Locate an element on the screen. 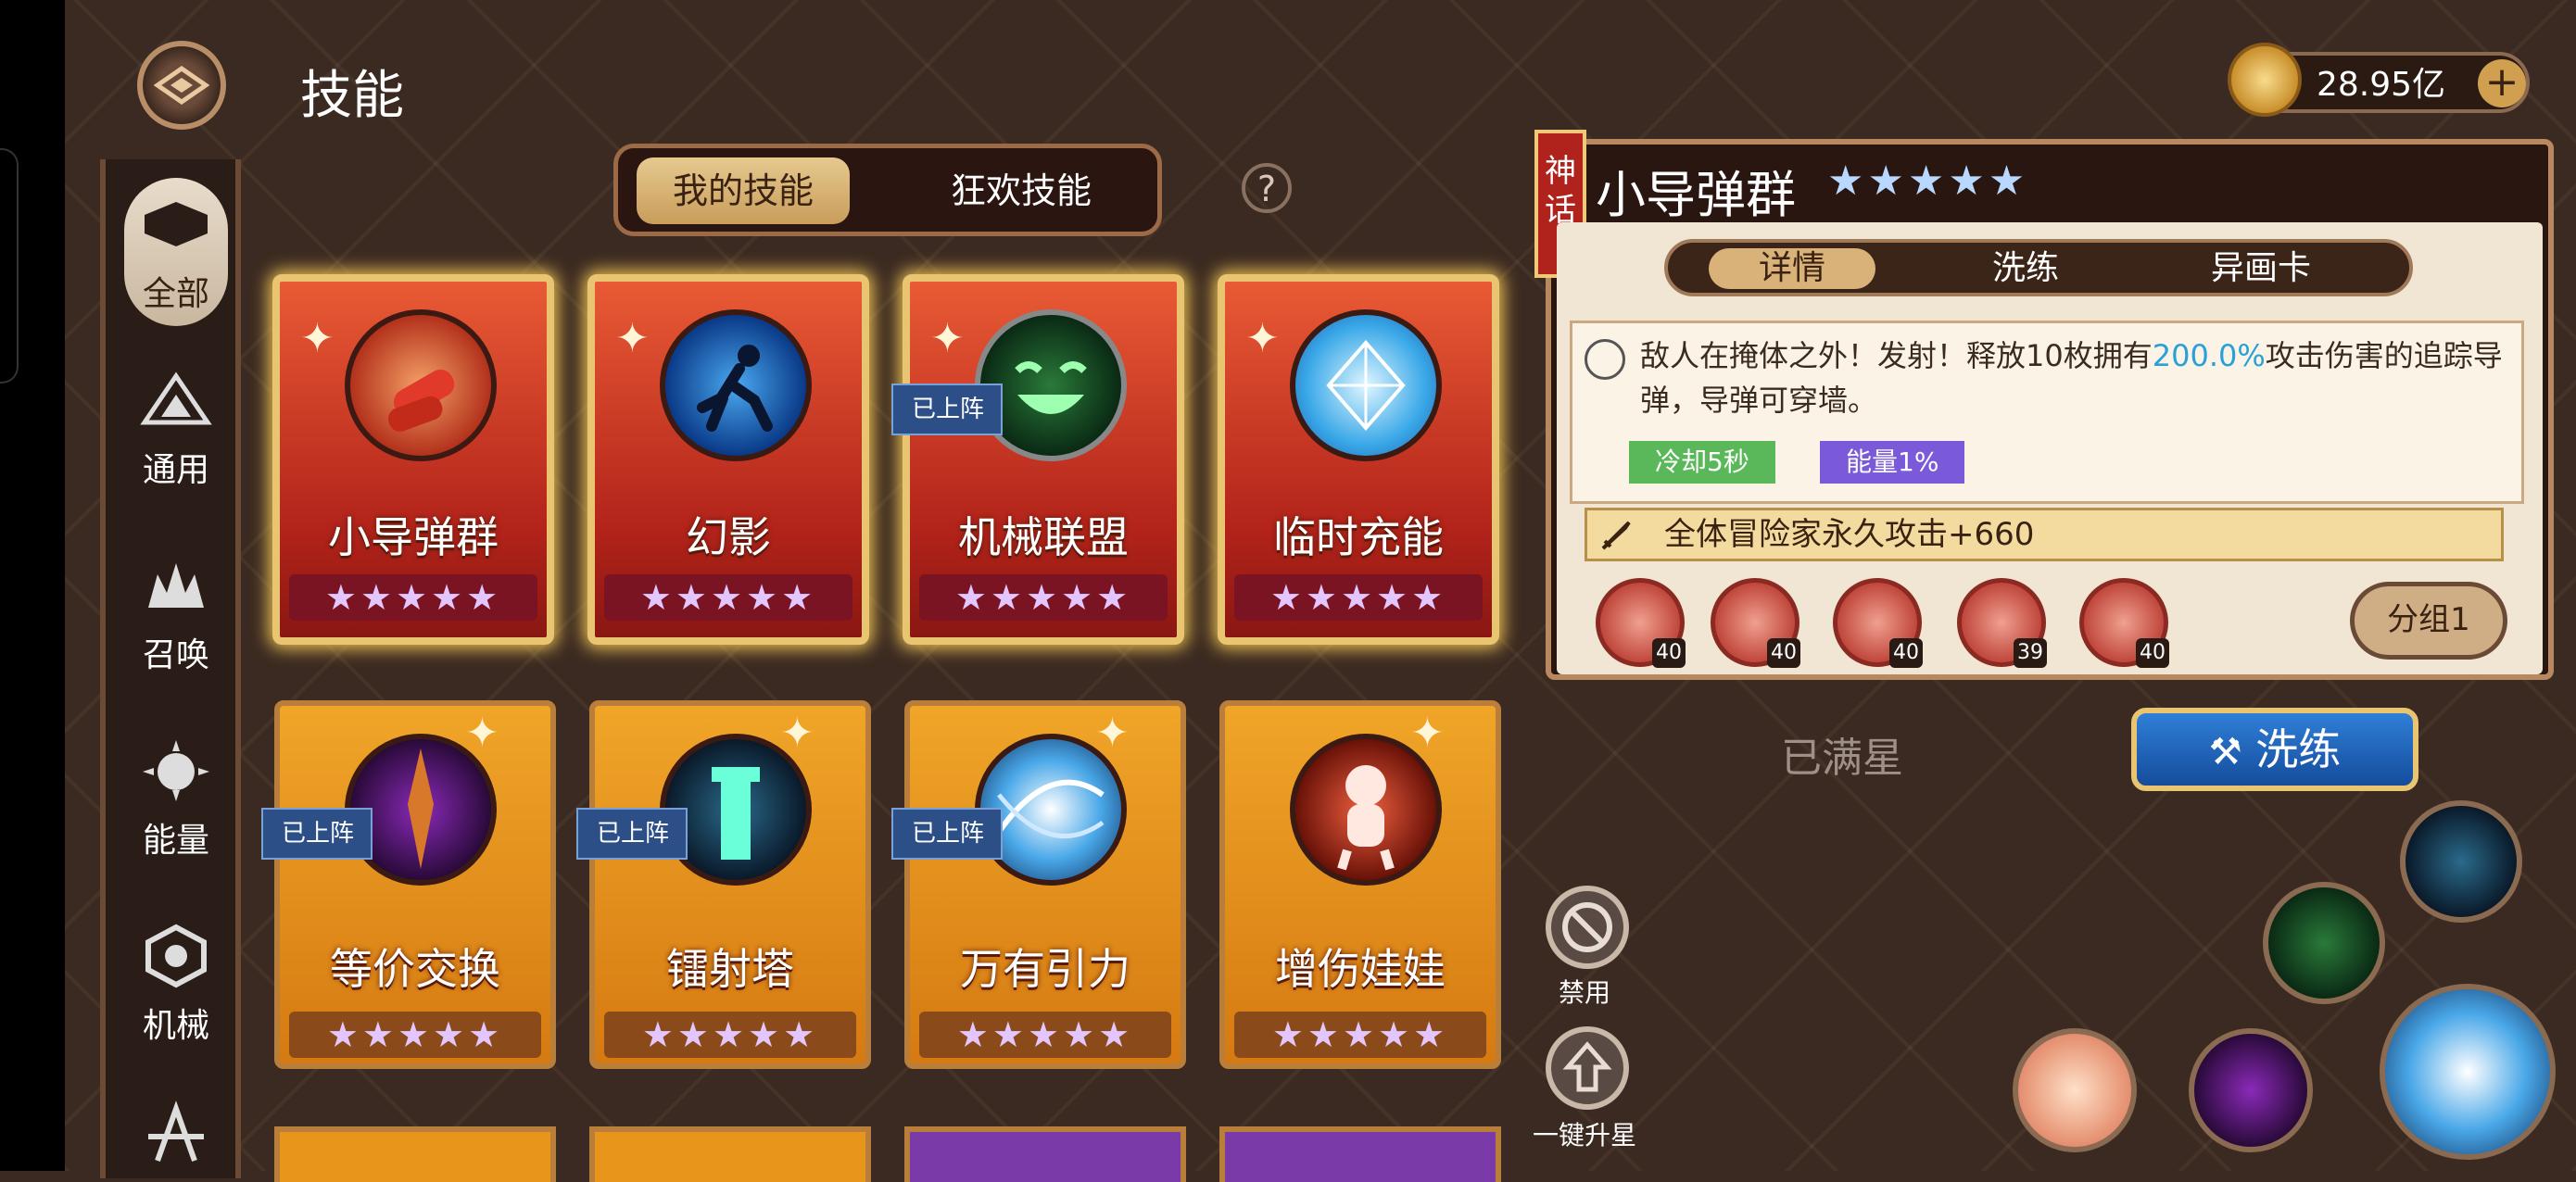  tab-carnival-skills: 狂欢技能 is located at coordinates (1022, 191).